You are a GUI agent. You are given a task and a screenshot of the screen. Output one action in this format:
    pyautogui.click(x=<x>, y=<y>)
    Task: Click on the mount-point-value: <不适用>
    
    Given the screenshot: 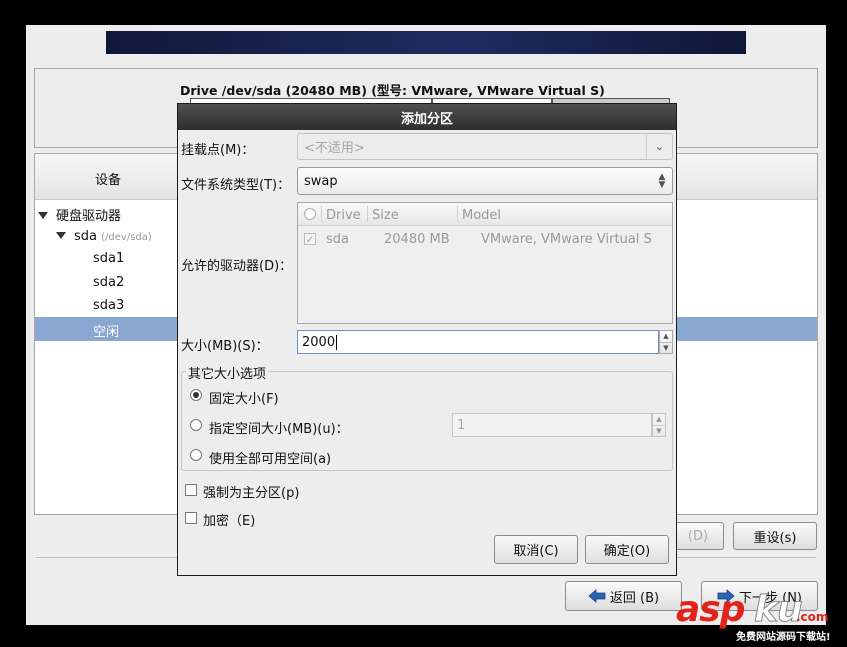 What is the action you would take?
    pyautogui.click(x=334, y=148)
    